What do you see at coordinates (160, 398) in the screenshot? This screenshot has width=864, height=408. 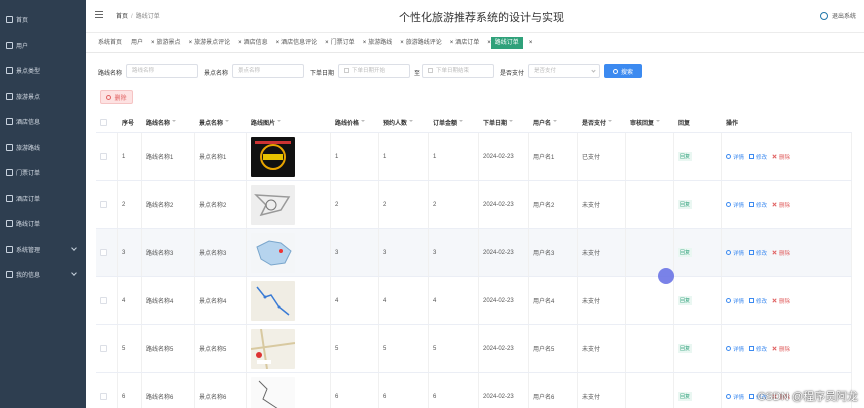 I see `cell-route: 路线名称6` at bounding box center [160, 398].